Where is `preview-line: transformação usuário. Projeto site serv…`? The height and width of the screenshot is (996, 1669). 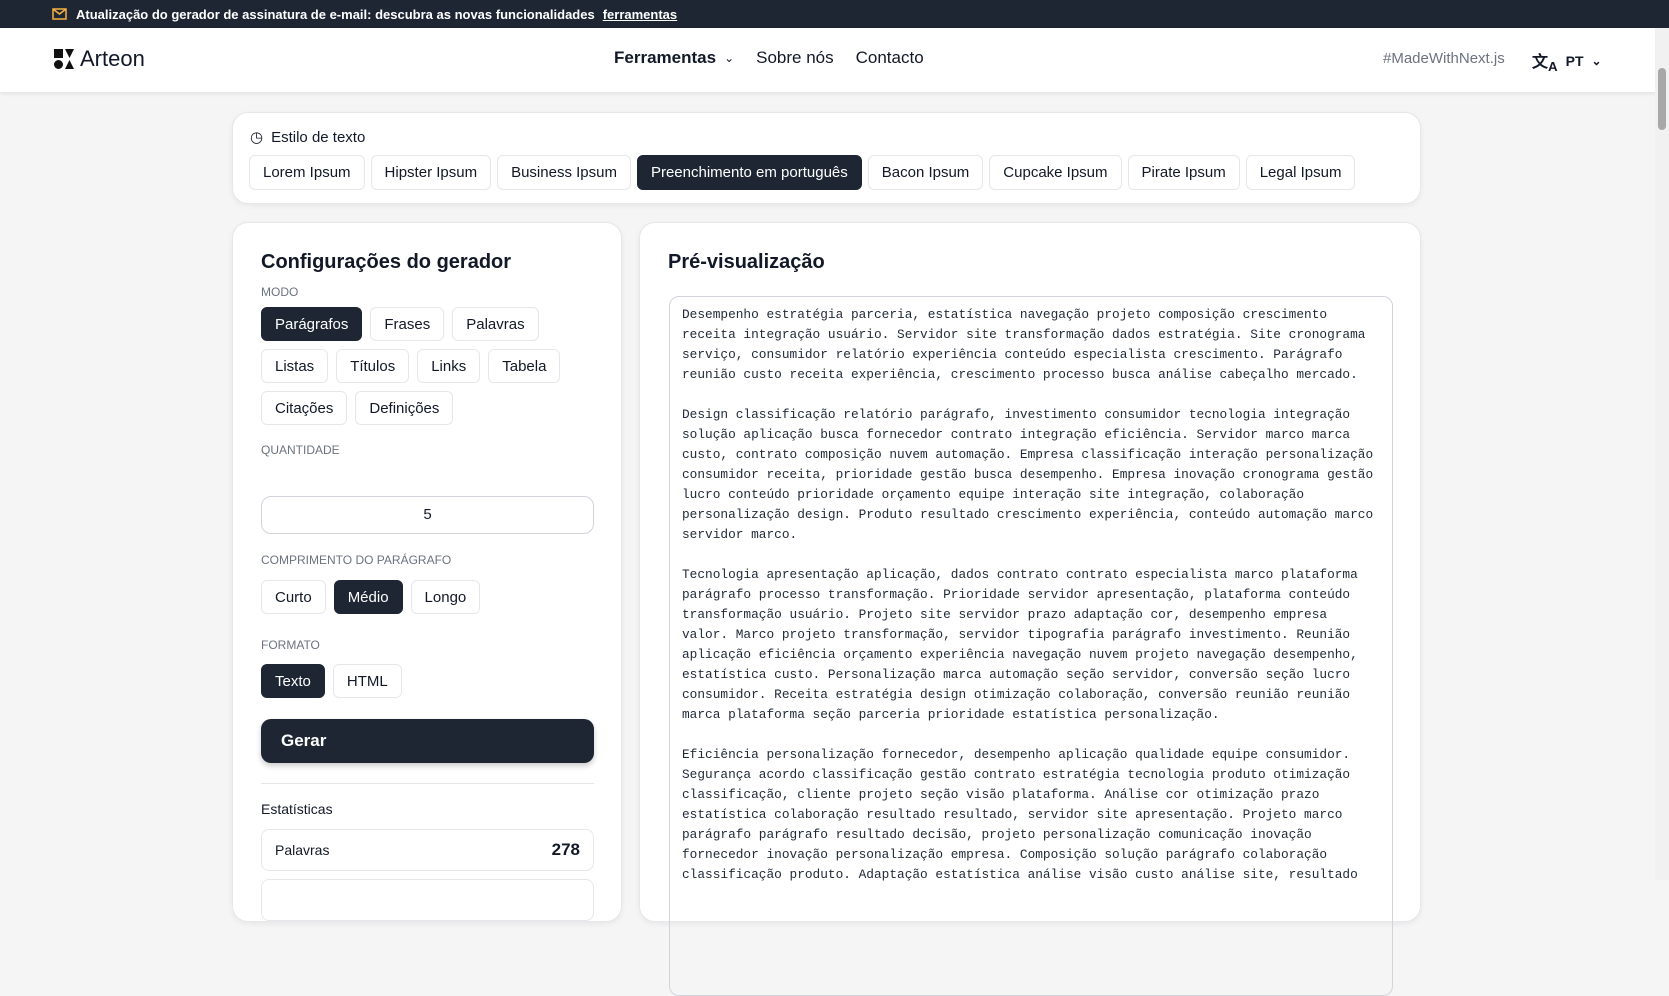 preview-line: transformação usuário. Projeto site serv… is located at coordinates (1005, 614).